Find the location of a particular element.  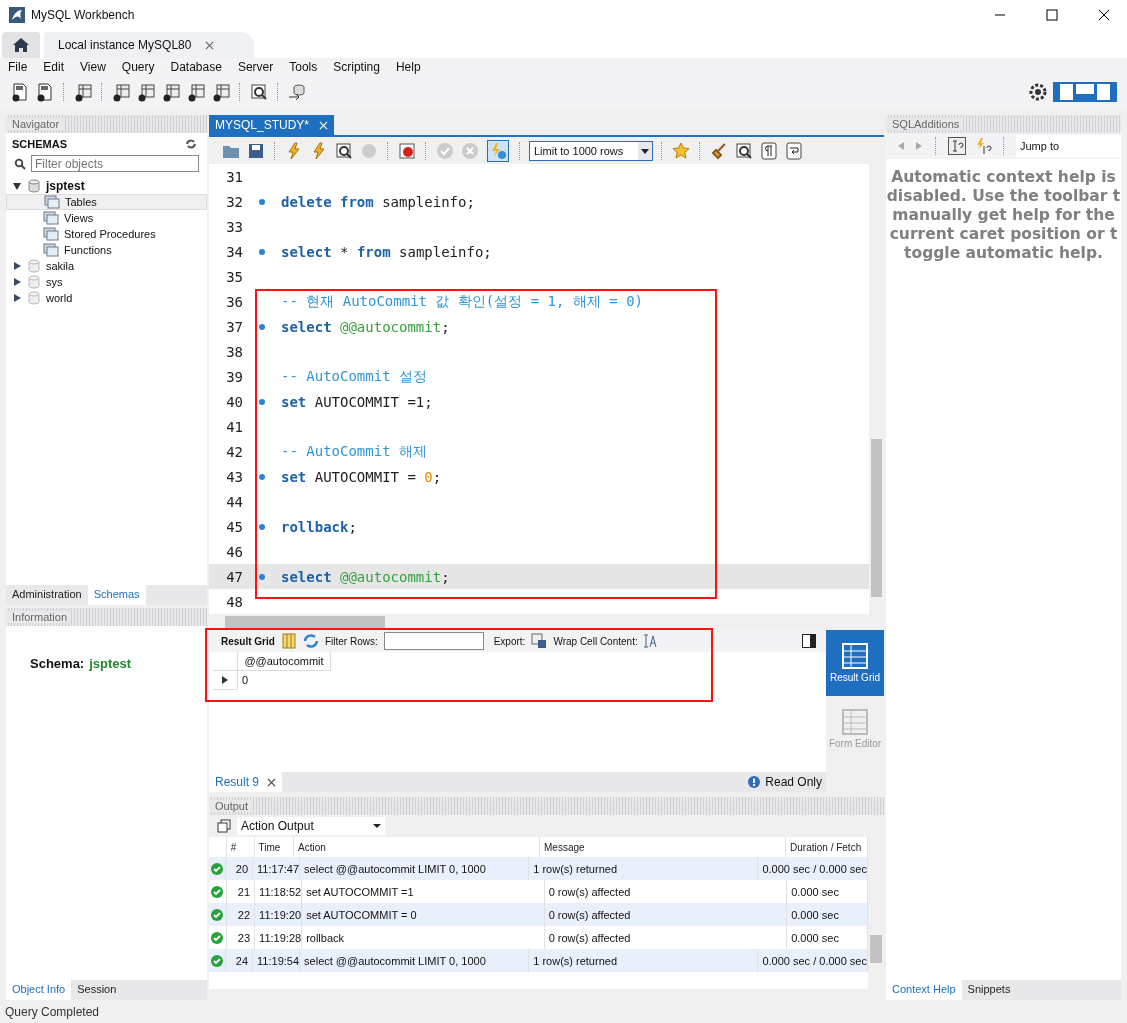

panel-tab: Schemas is located at coordinates (116, 595).